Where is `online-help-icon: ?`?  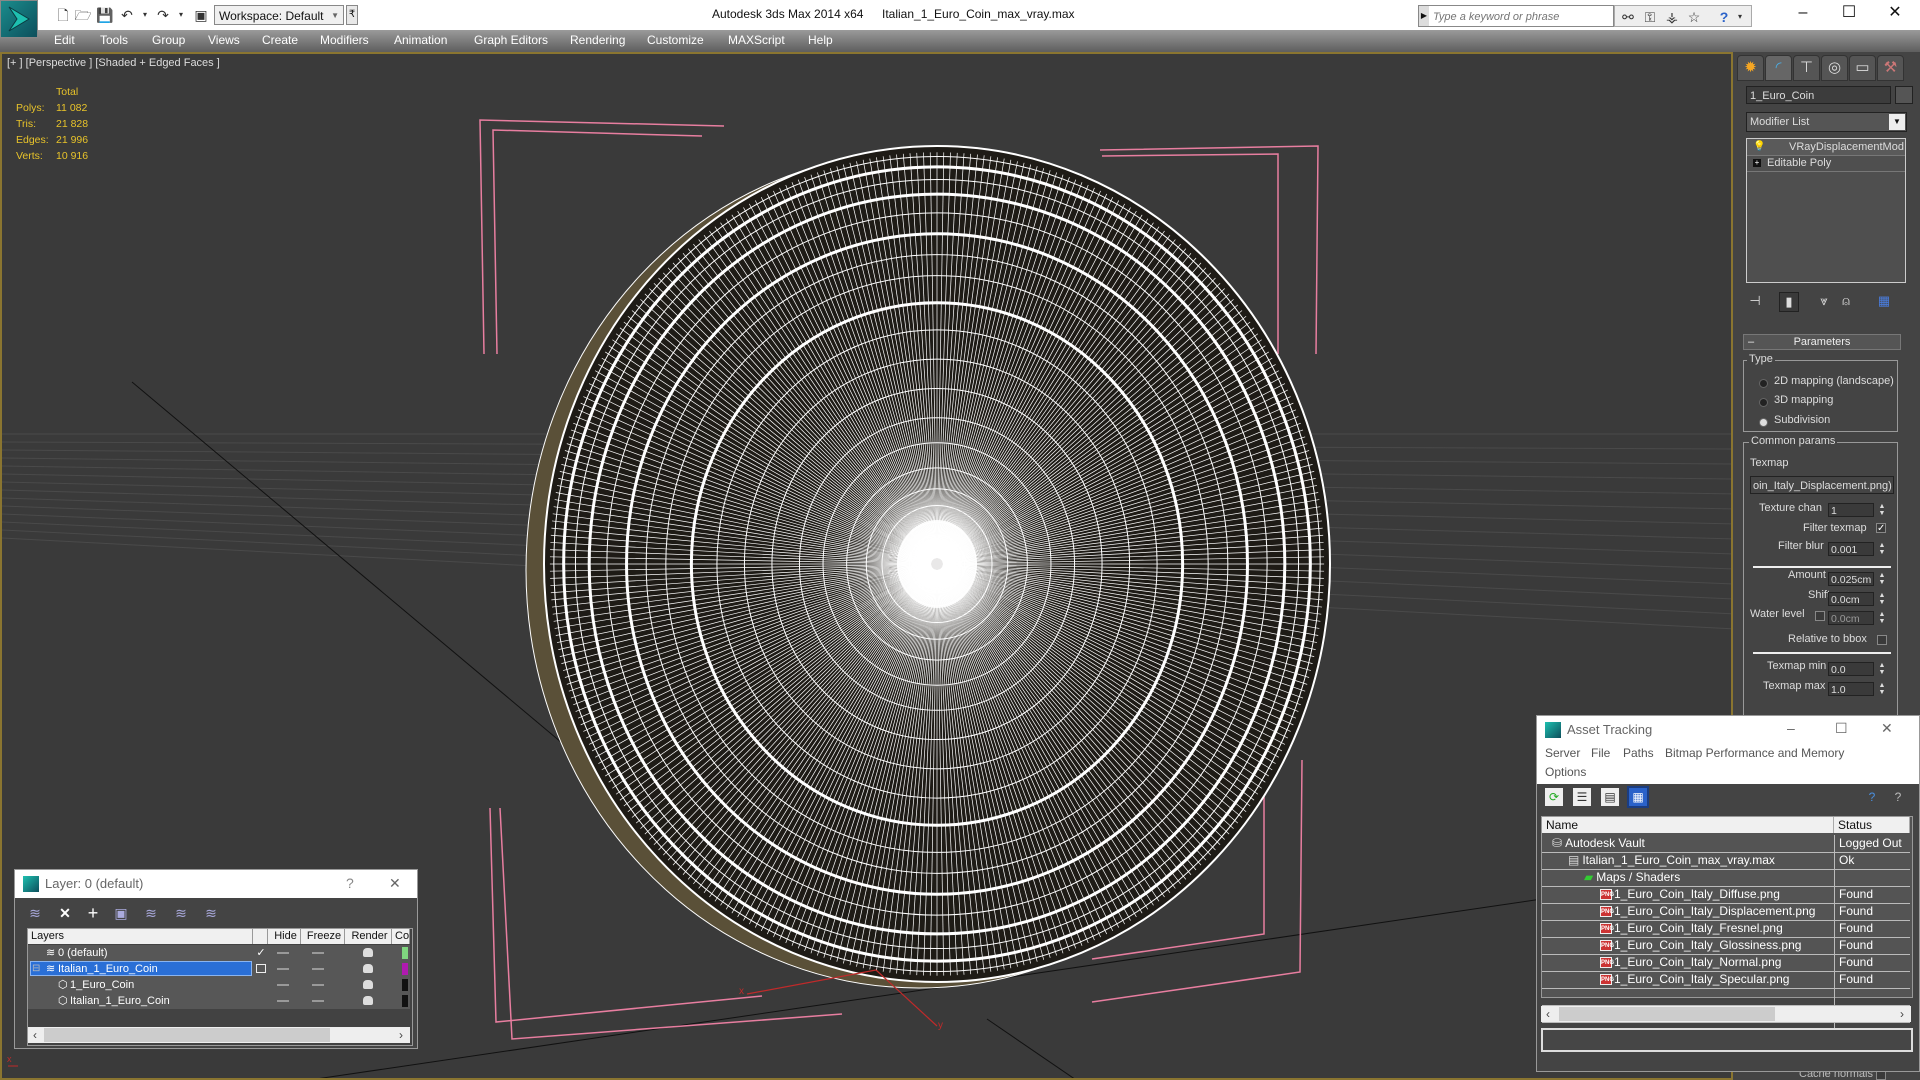
online-help-icon: ? is located at coordinates (1872, 797).